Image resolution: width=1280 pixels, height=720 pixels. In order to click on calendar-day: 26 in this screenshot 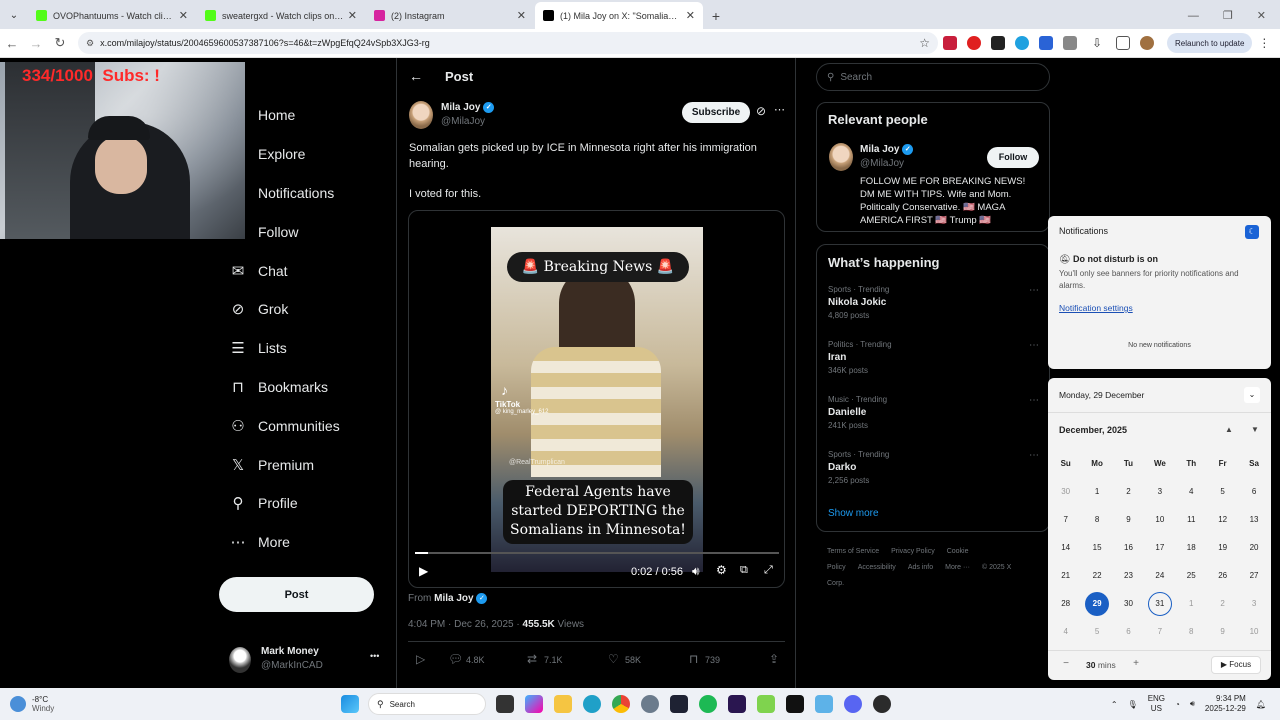, I will do `click(1222, 576)`.